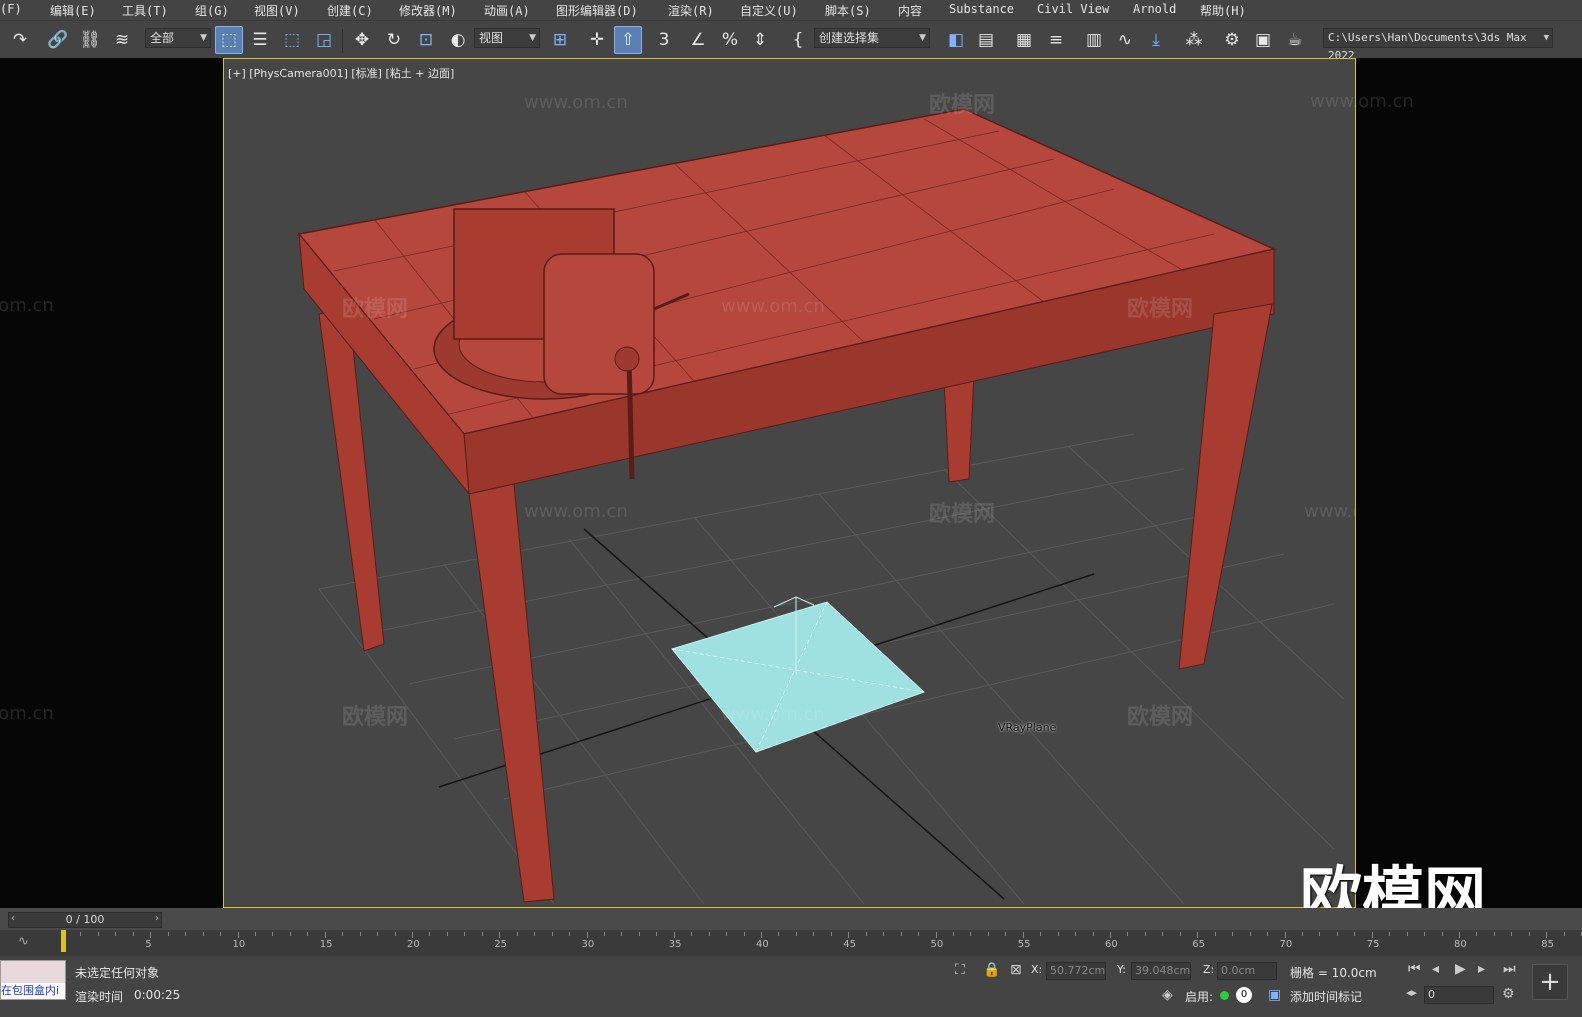  Describe the element at coordinates (664, 40) in the screenshot. I see `snaps-toggle-icon: 3` at that location.